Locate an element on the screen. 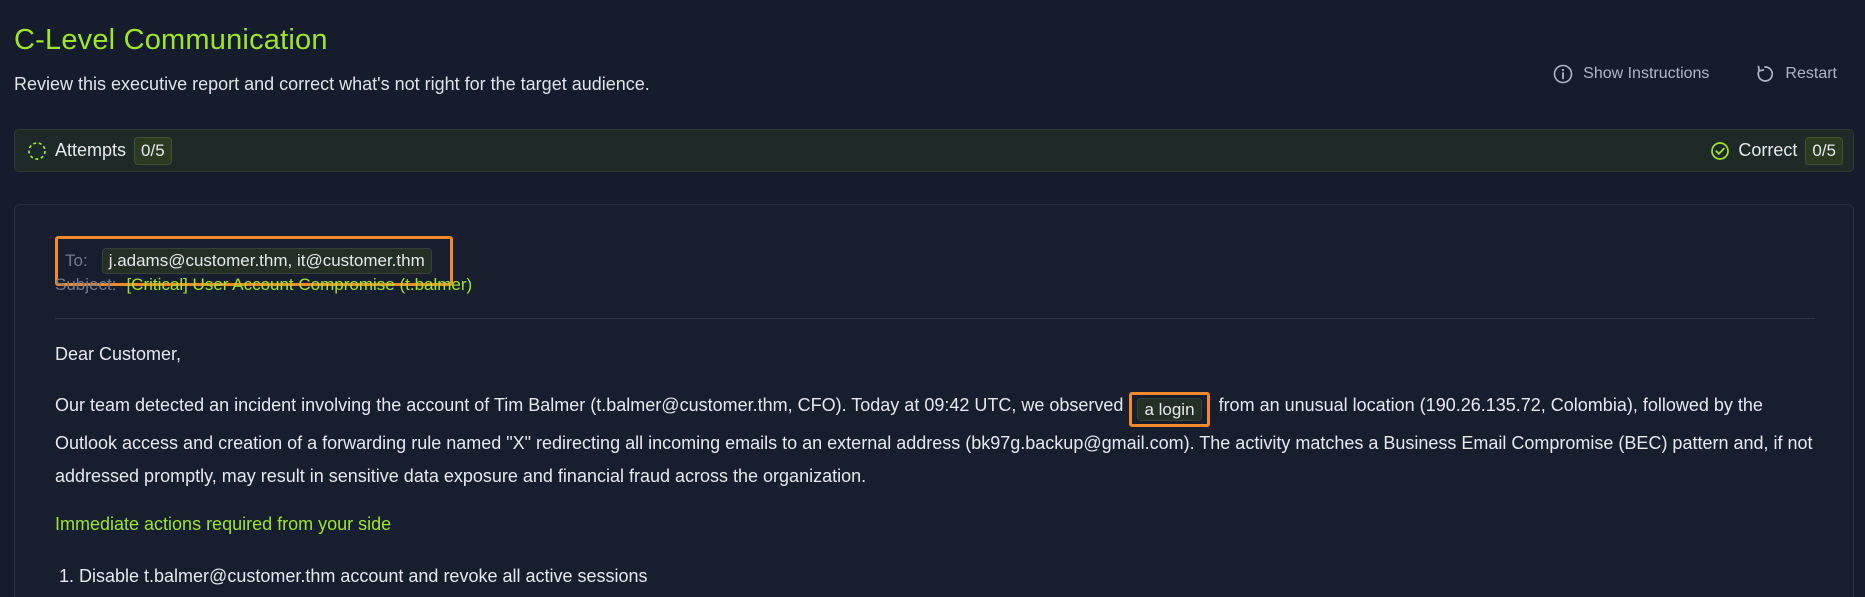 The height and width of the screenshot is (597, 1865). restart-icon is located at coordinates (1765, 74).